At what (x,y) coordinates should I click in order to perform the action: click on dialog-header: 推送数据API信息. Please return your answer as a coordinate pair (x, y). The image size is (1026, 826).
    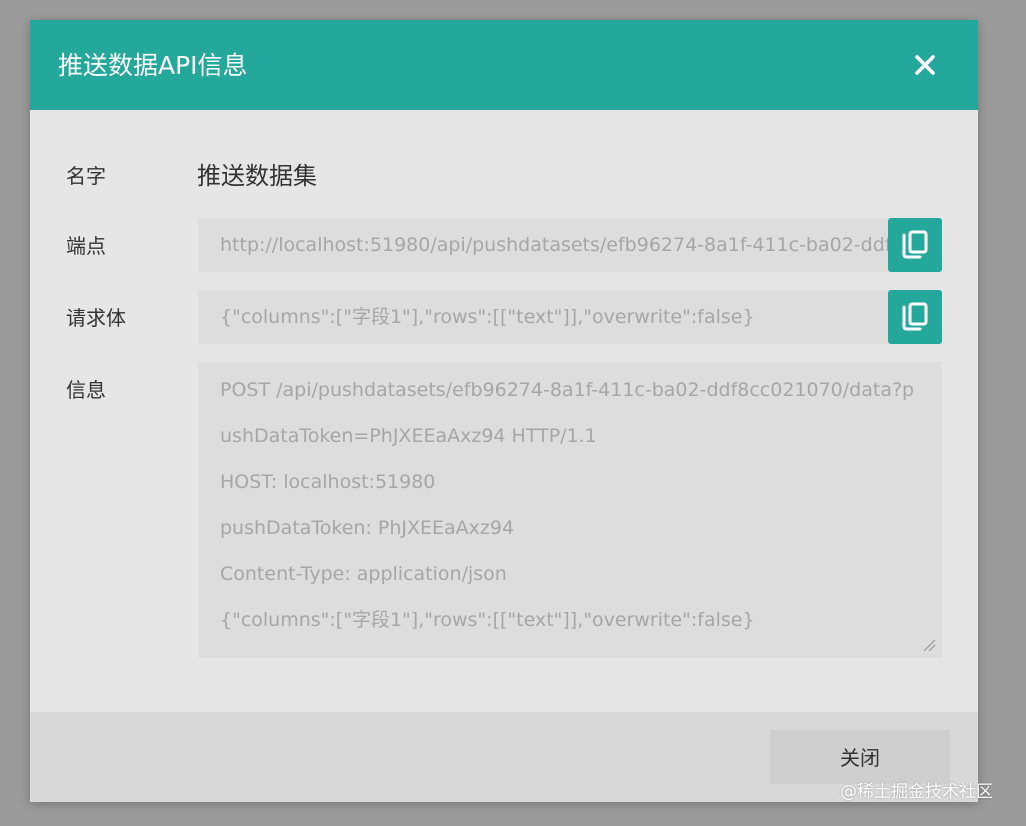
    Looking at the image, I should click on (504, 65).